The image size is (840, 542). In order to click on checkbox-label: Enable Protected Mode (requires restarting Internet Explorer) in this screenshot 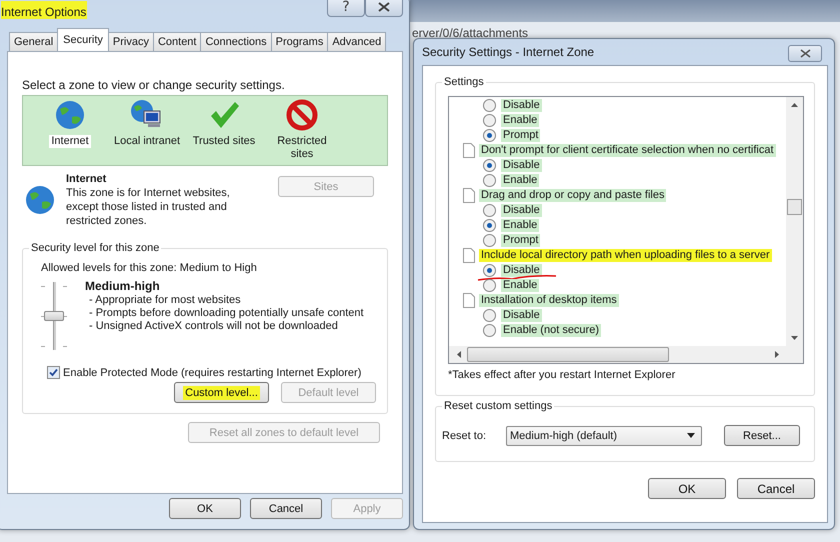, I will do `click(212, 372)`.